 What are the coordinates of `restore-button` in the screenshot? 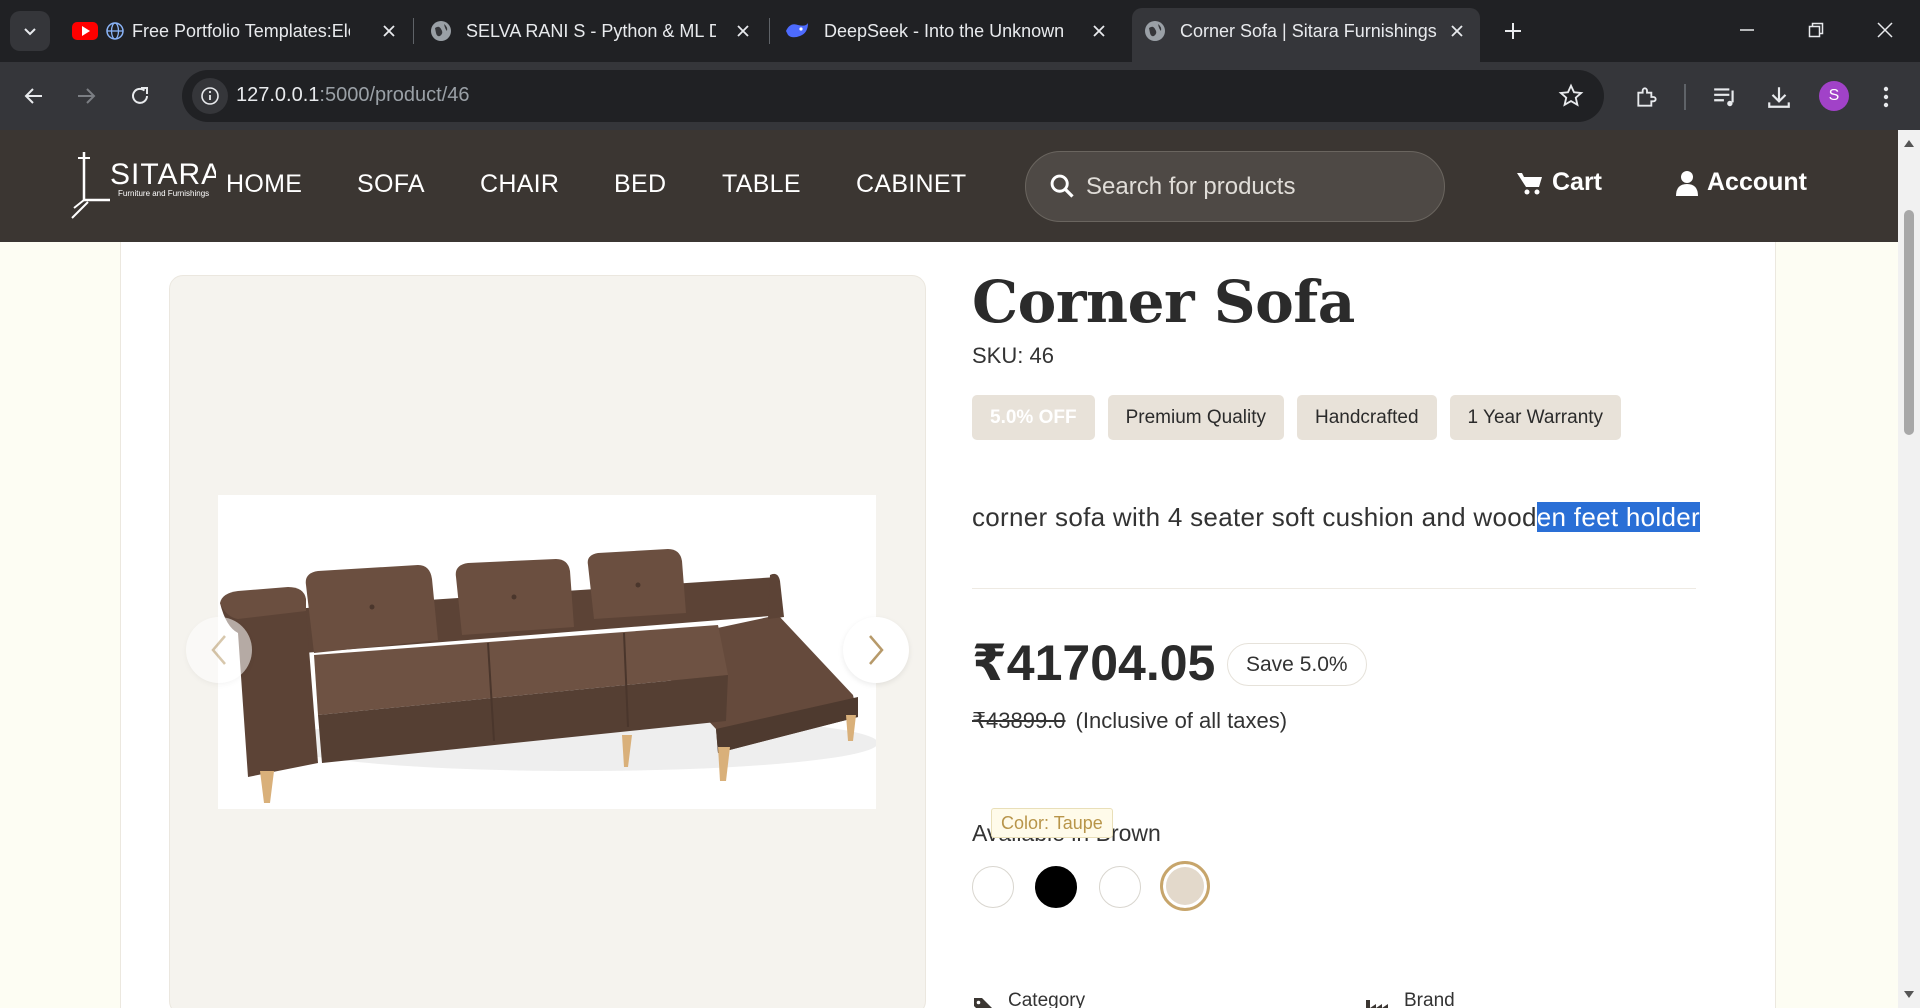 It's located at (1816, 30).